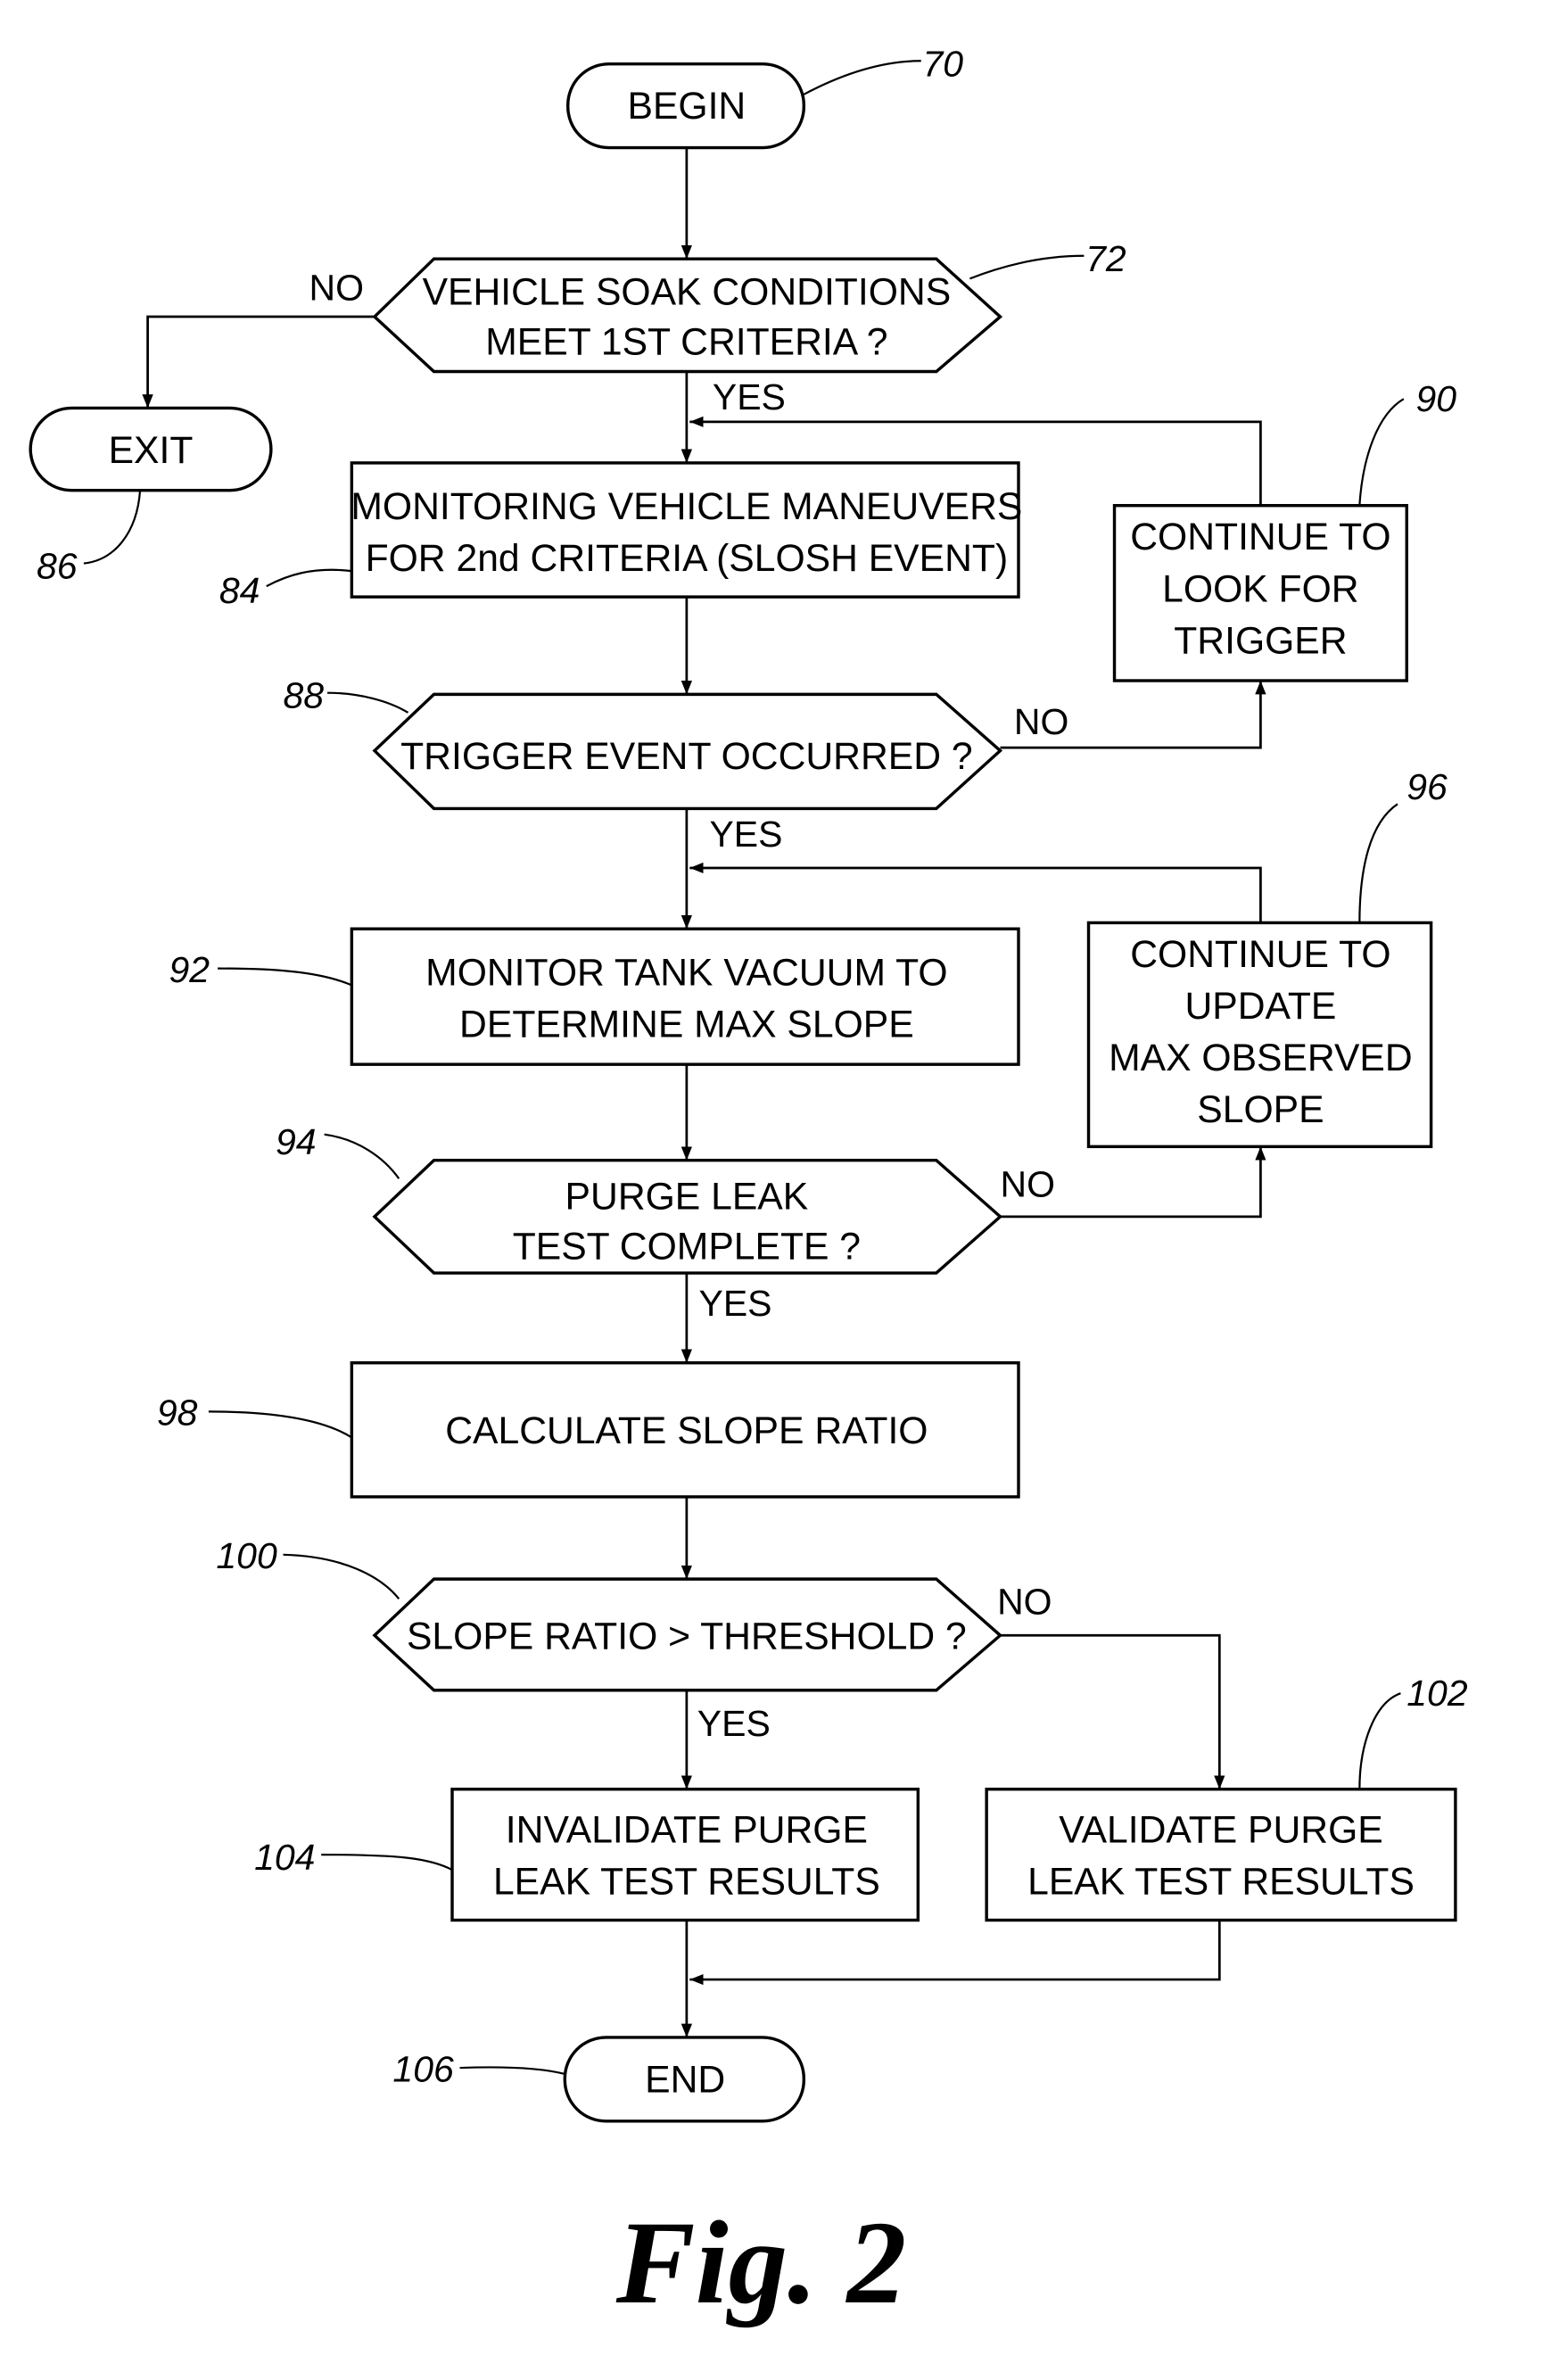 The width and height of the screenshot is (1559, 2380). What do you see at coordinates (955, 1953) in the screenshot?
I see `arrow-validate-end` at bounding box center [955, 1953].